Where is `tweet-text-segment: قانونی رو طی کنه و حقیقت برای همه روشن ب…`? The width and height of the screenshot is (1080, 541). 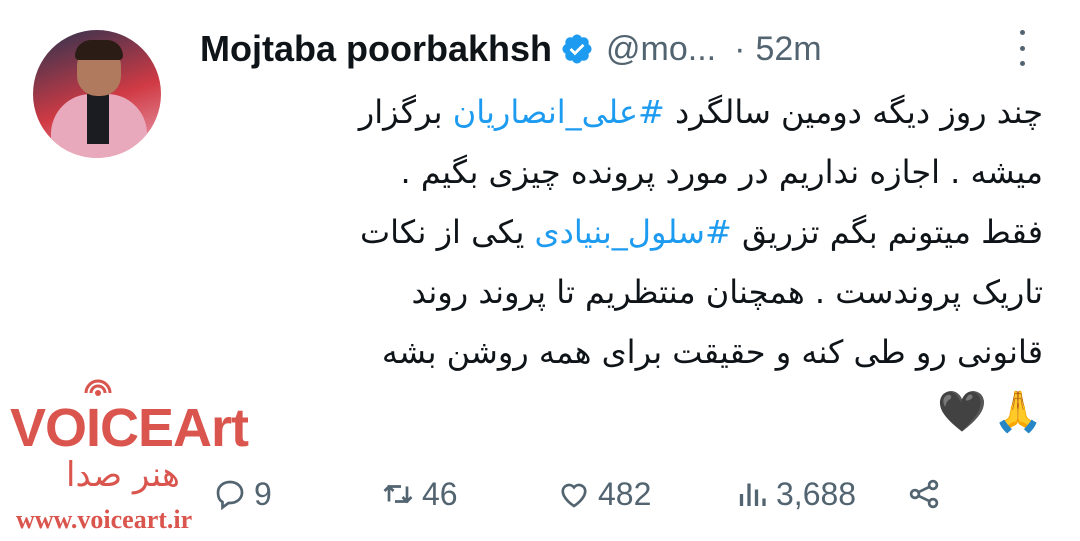 tweet-text-segment: قانونی رو طی کنه و حقیقت برای همه روشن ب… is located at coordinates (712, 352).